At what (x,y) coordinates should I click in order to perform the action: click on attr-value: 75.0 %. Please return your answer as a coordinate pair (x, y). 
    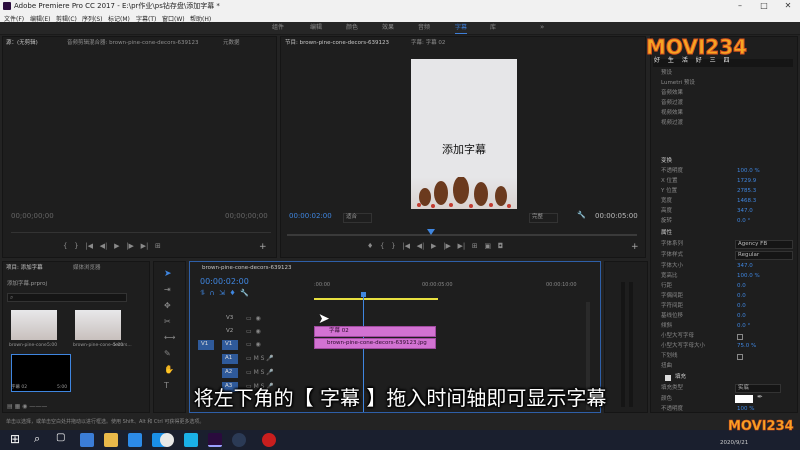
    Looking at the image, I should click on (746, 346).